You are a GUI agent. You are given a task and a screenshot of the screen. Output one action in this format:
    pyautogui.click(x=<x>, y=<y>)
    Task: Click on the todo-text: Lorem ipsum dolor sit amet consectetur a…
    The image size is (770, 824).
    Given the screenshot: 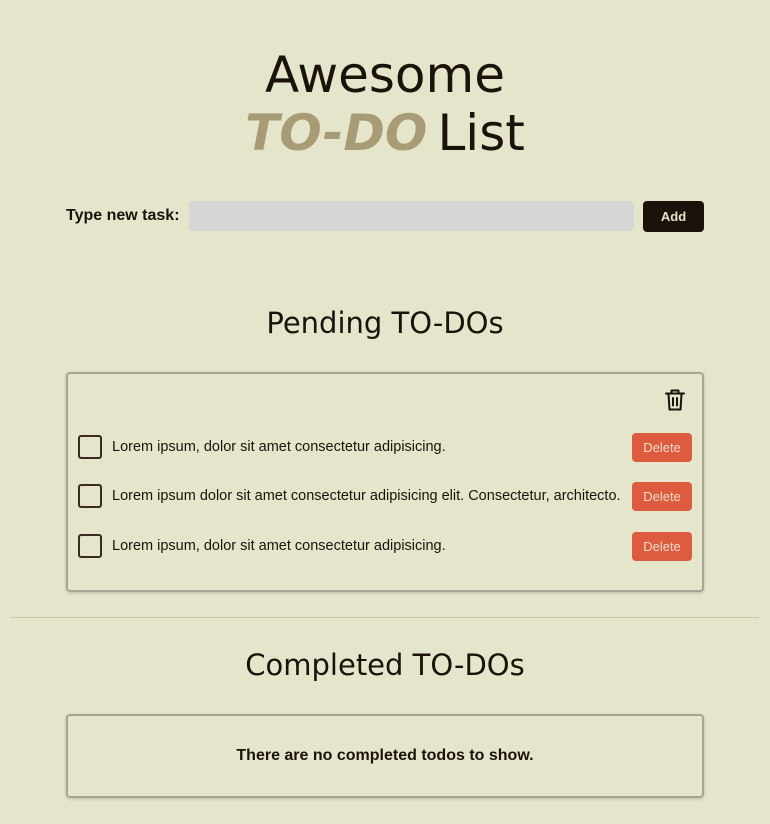 What is the action you would take?
    pyautogui.click(x=366, y=496)
    